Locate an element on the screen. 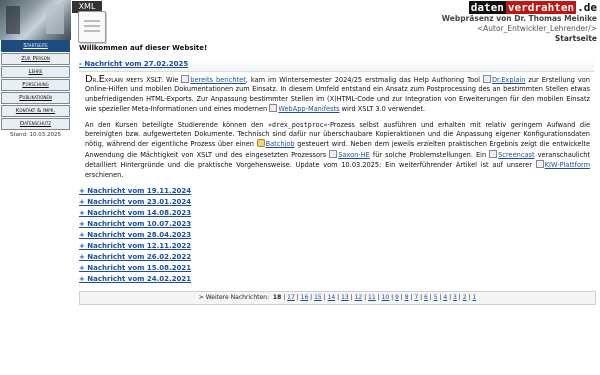 The height and width of the screenshot is (375, 600). pagination-current-page: 18 is located at coordinates (277, 298).